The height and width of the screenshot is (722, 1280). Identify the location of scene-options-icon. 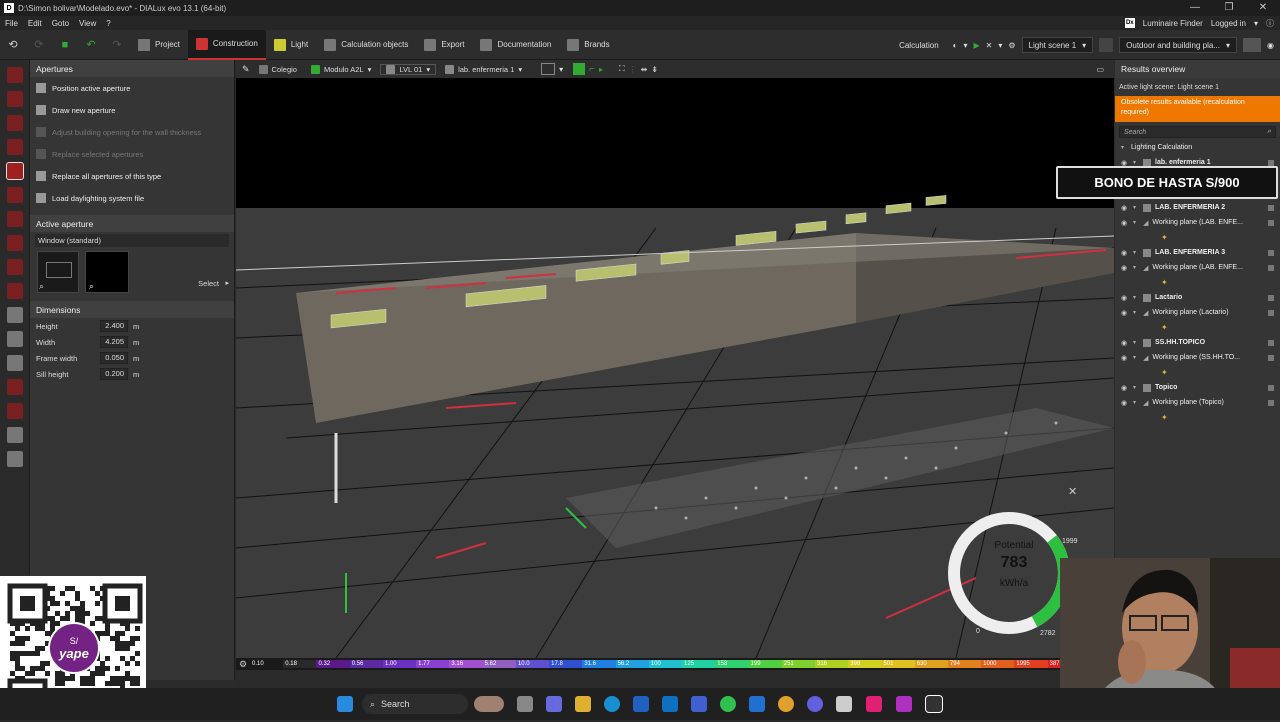
(1106, 45).